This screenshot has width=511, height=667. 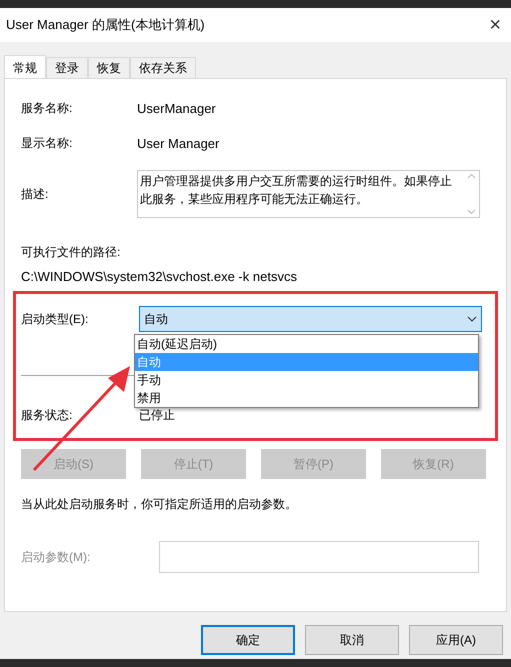 I want to click on window-title: User Manager 的属性(本地计算机), so click(x=105, y=25).